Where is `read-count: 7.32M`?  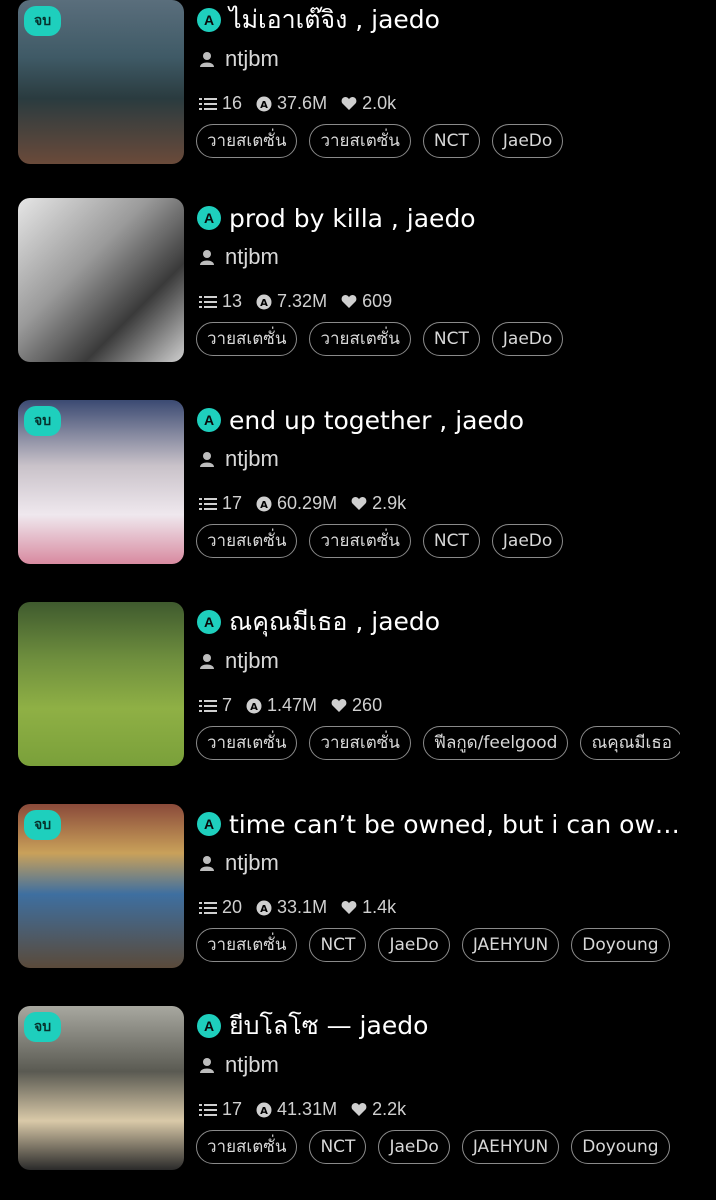
read-count: 7.32M is located at coordinates (302, 301).